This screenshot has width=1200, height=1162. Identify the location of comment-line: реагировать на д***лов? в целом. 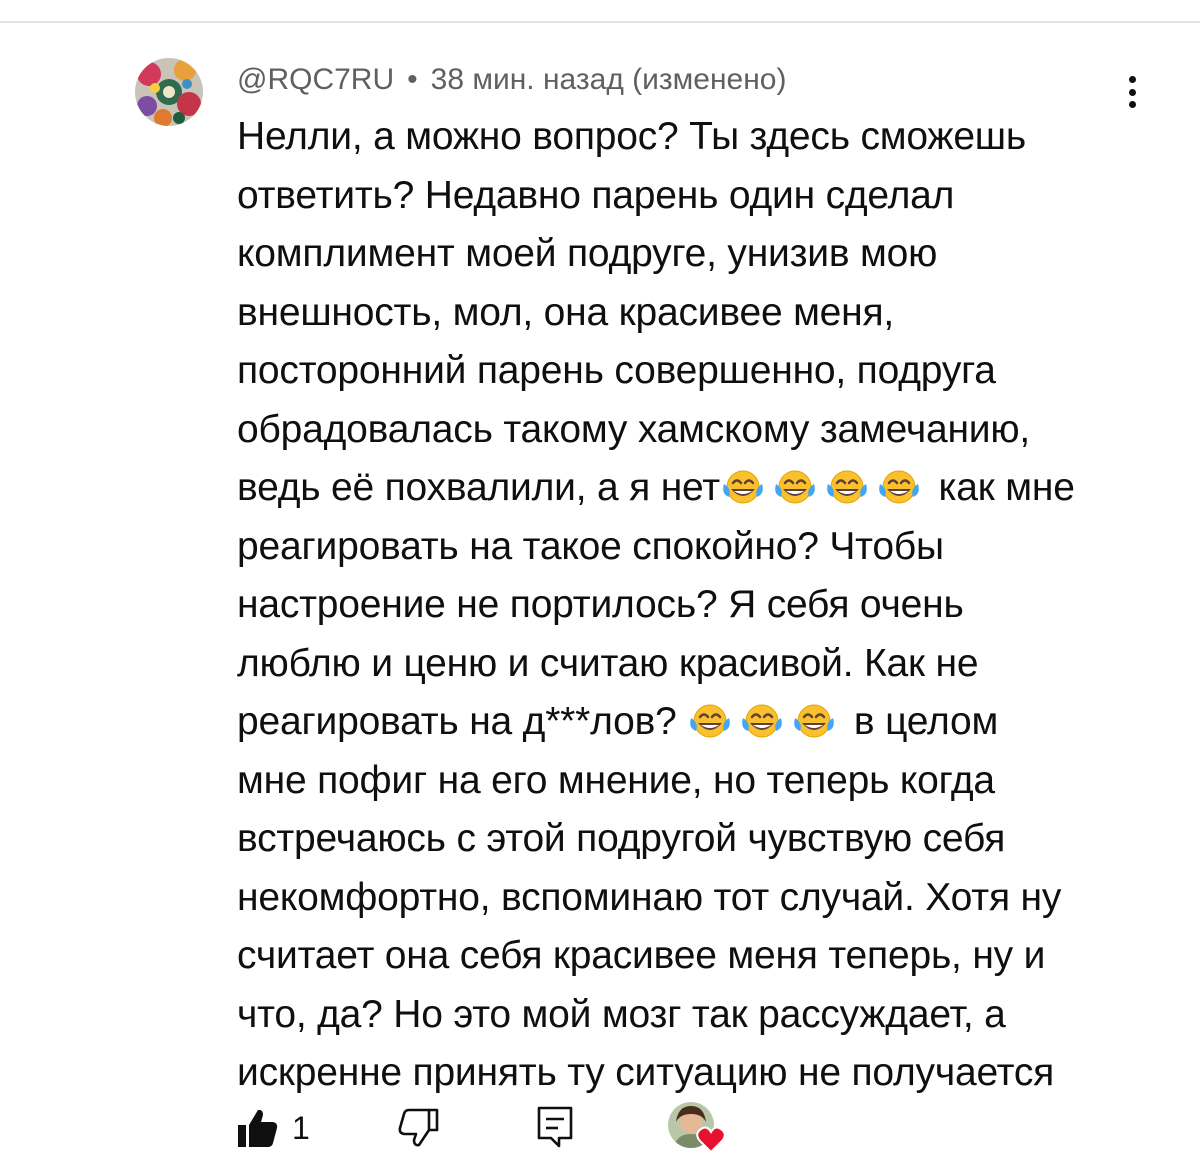
(687, 722).